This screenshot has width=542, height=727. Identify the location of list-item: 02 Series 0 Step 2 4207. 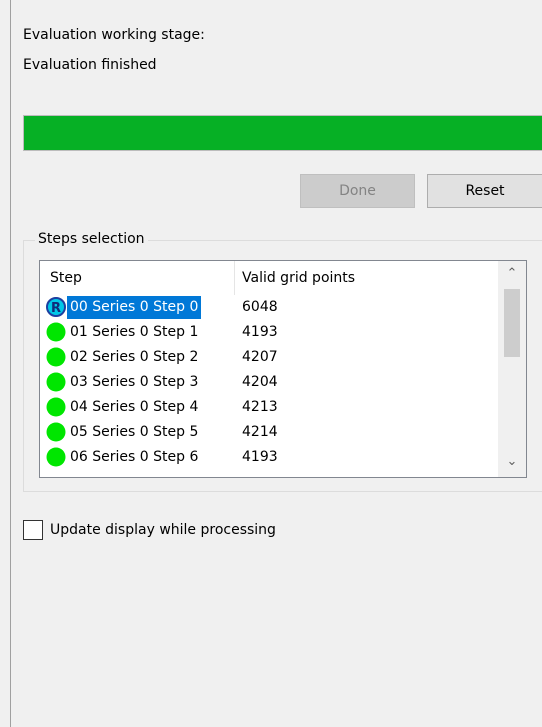
(269, 357).